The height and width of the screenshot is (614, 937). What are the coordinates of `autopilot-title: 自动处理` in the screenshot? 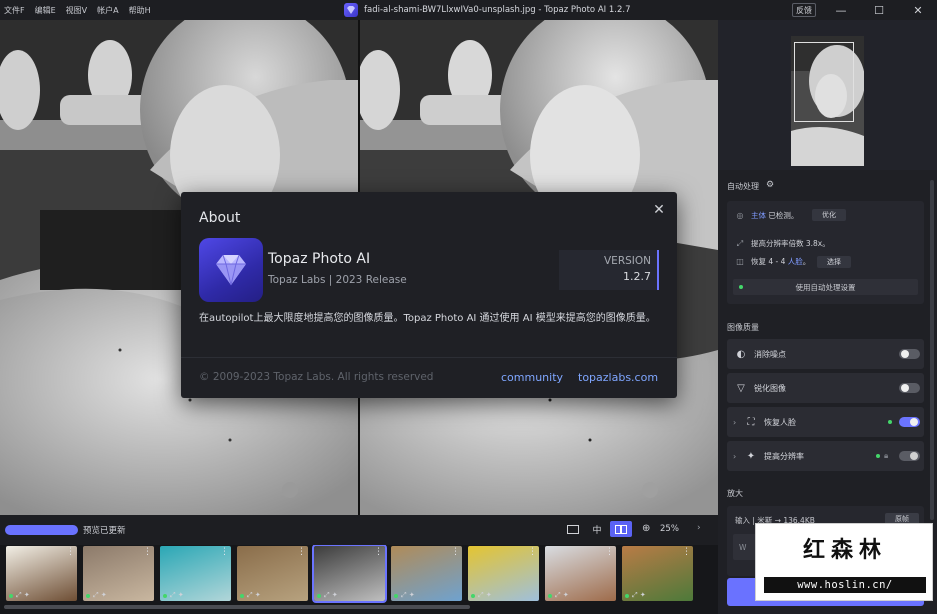 It's located at (743, 186).